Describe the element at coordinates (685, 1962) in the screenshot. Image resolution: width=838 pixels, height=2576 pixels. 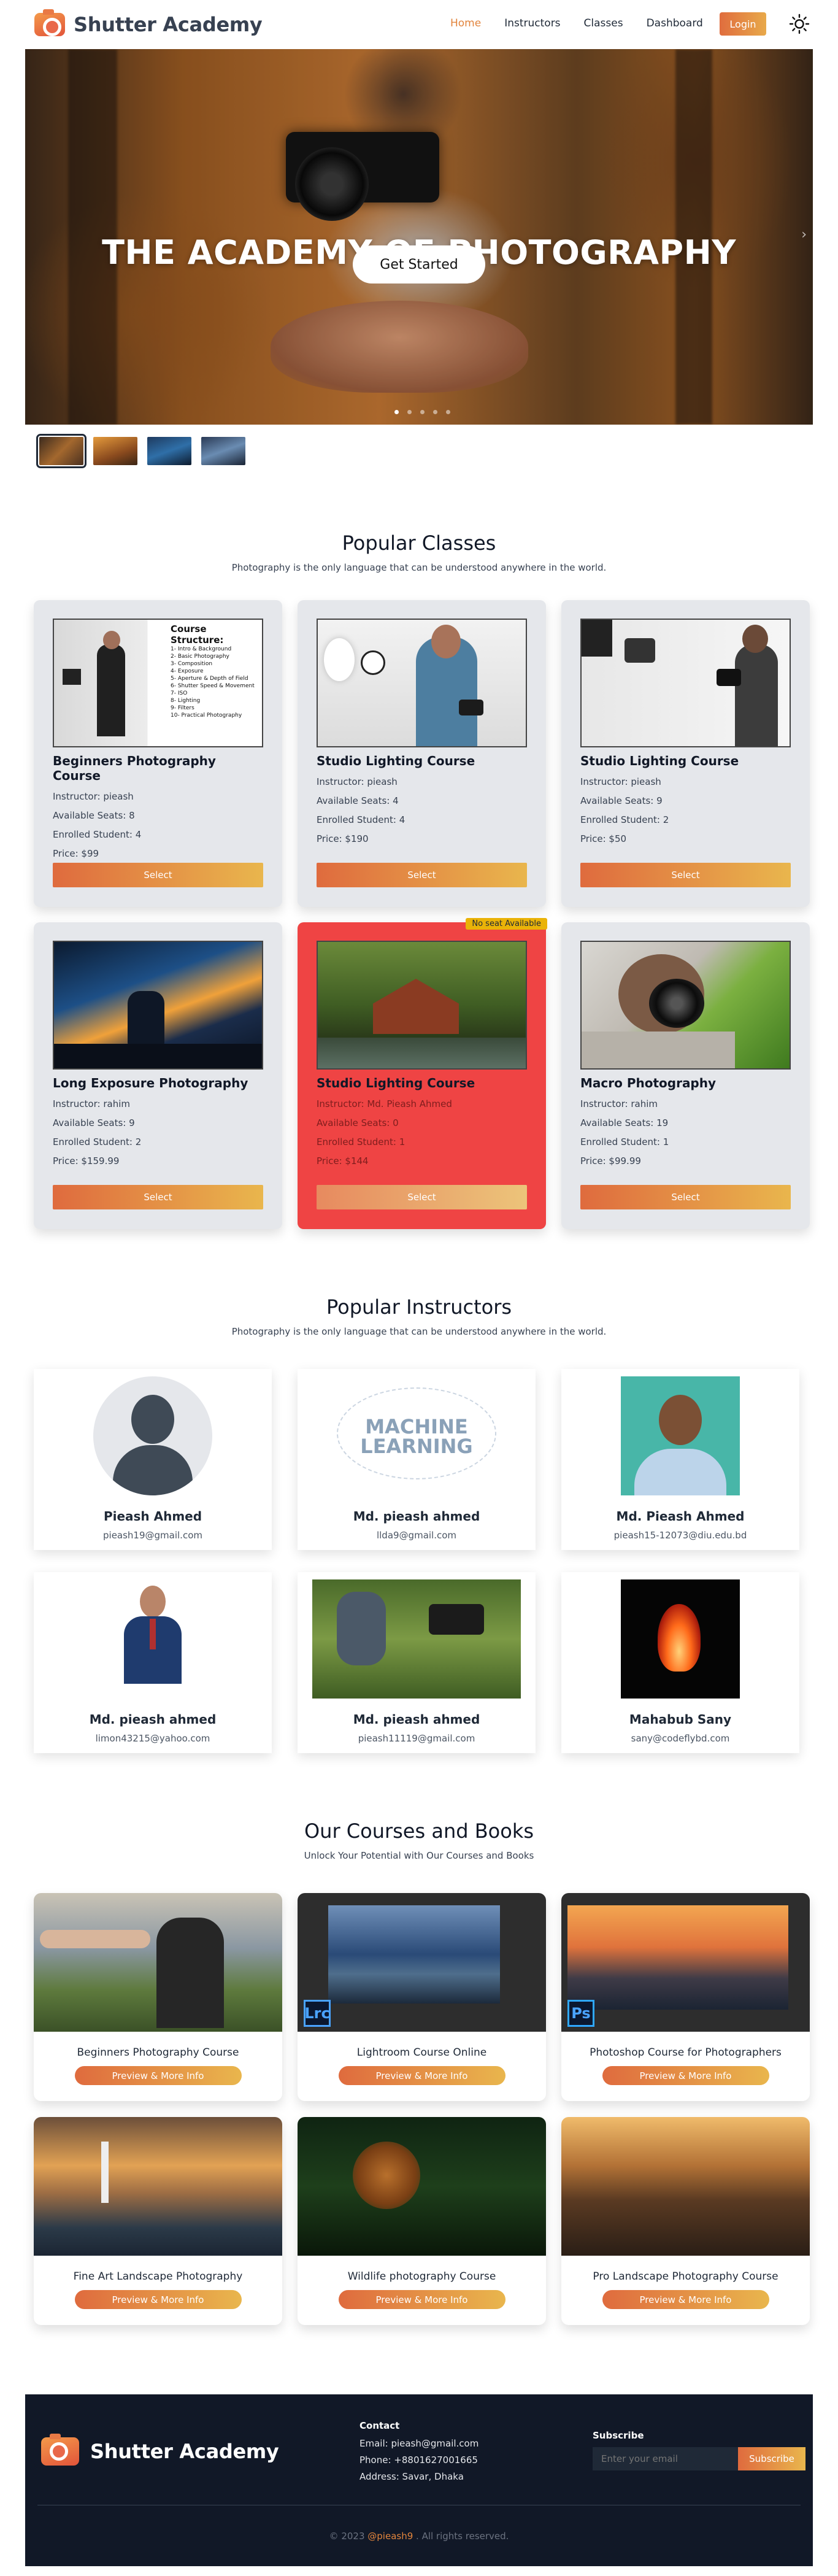
I see `book-image: Ps` at that location.